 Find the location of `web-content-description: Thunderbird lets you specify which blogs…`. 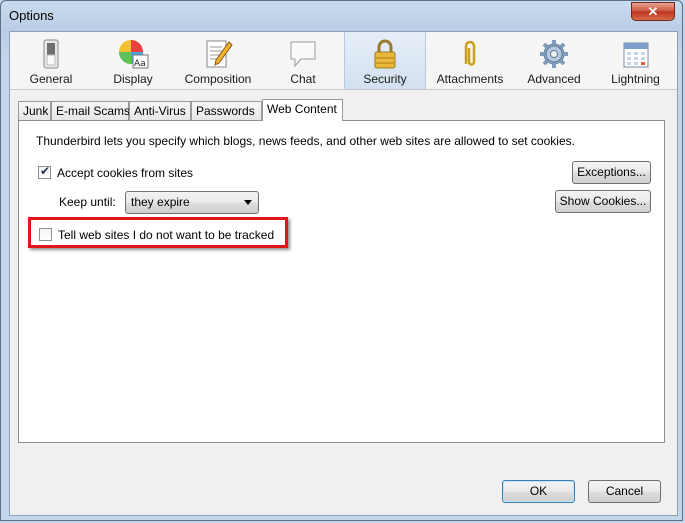

web-content-description: Thunderbird lets you specify which blogs… is located at coordinates (305, 141).